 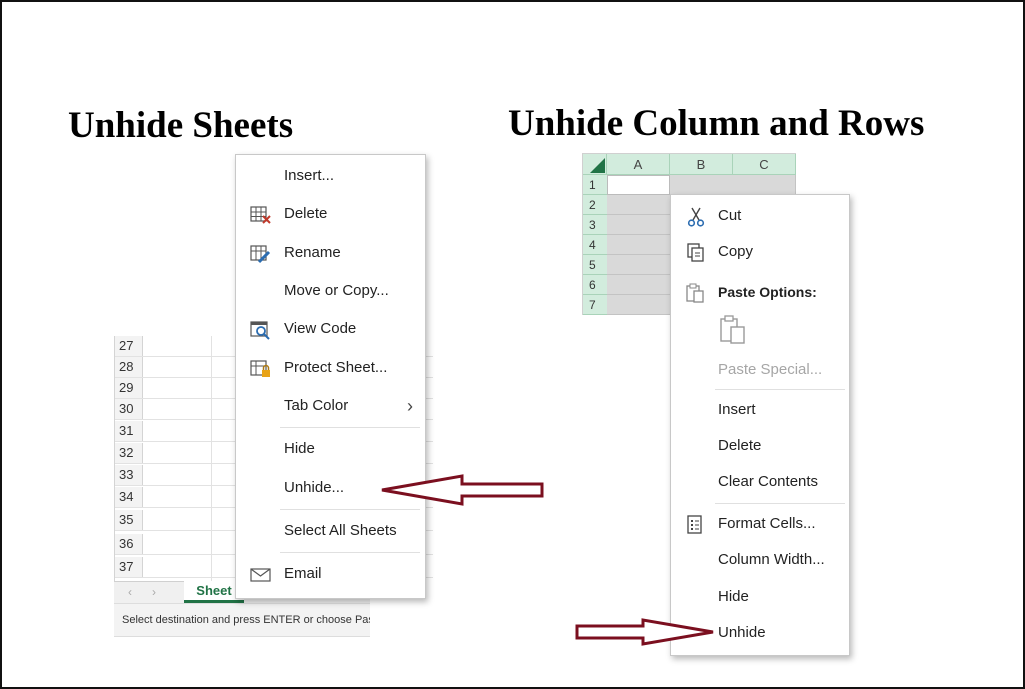 What do you see at coordinates (595, 265) in the screenshot?
I see `row-header: 5` at bounding box center [595, 265].